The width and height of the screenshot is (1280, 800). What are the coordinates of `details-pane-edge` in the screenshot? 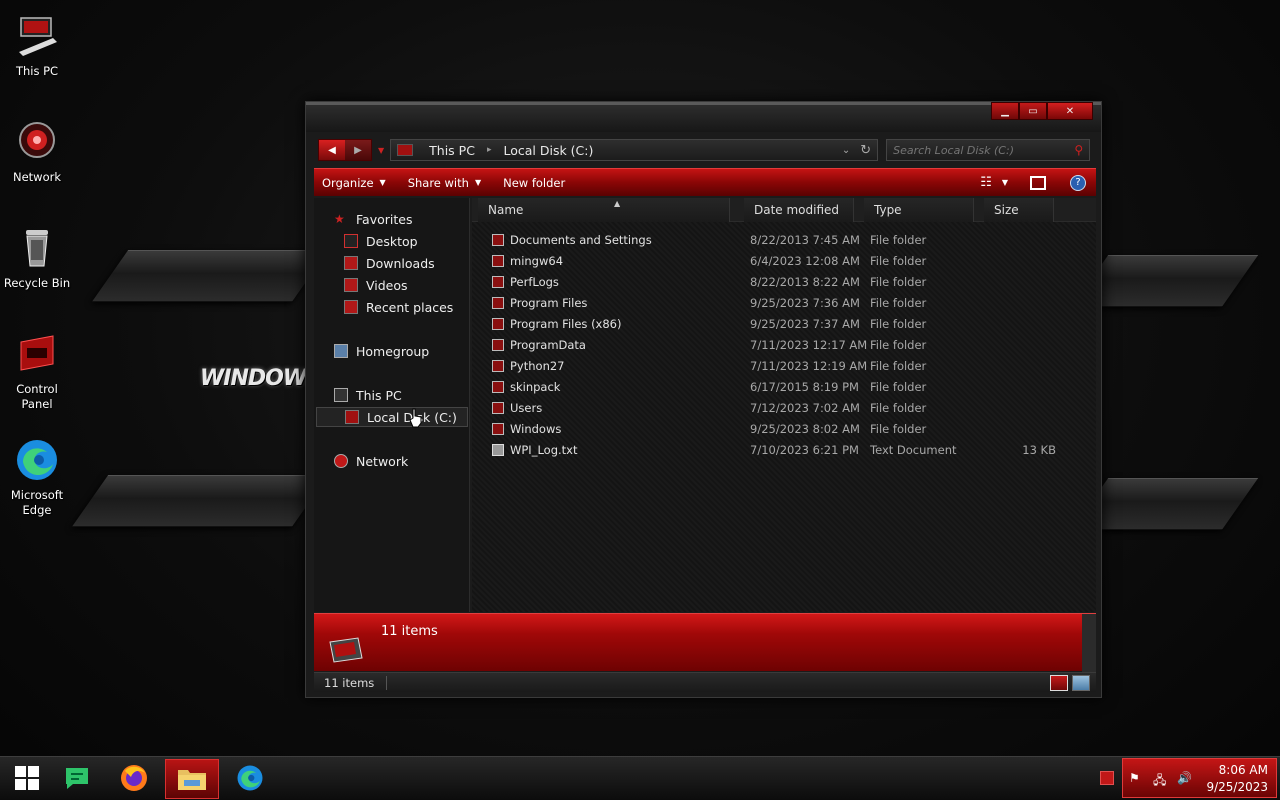 It's located at (1089, 643).